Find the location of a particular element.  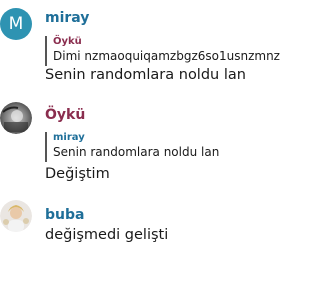

quoted-message: miray Senin randomlara noldu lan is located at coordinates (180, 147).